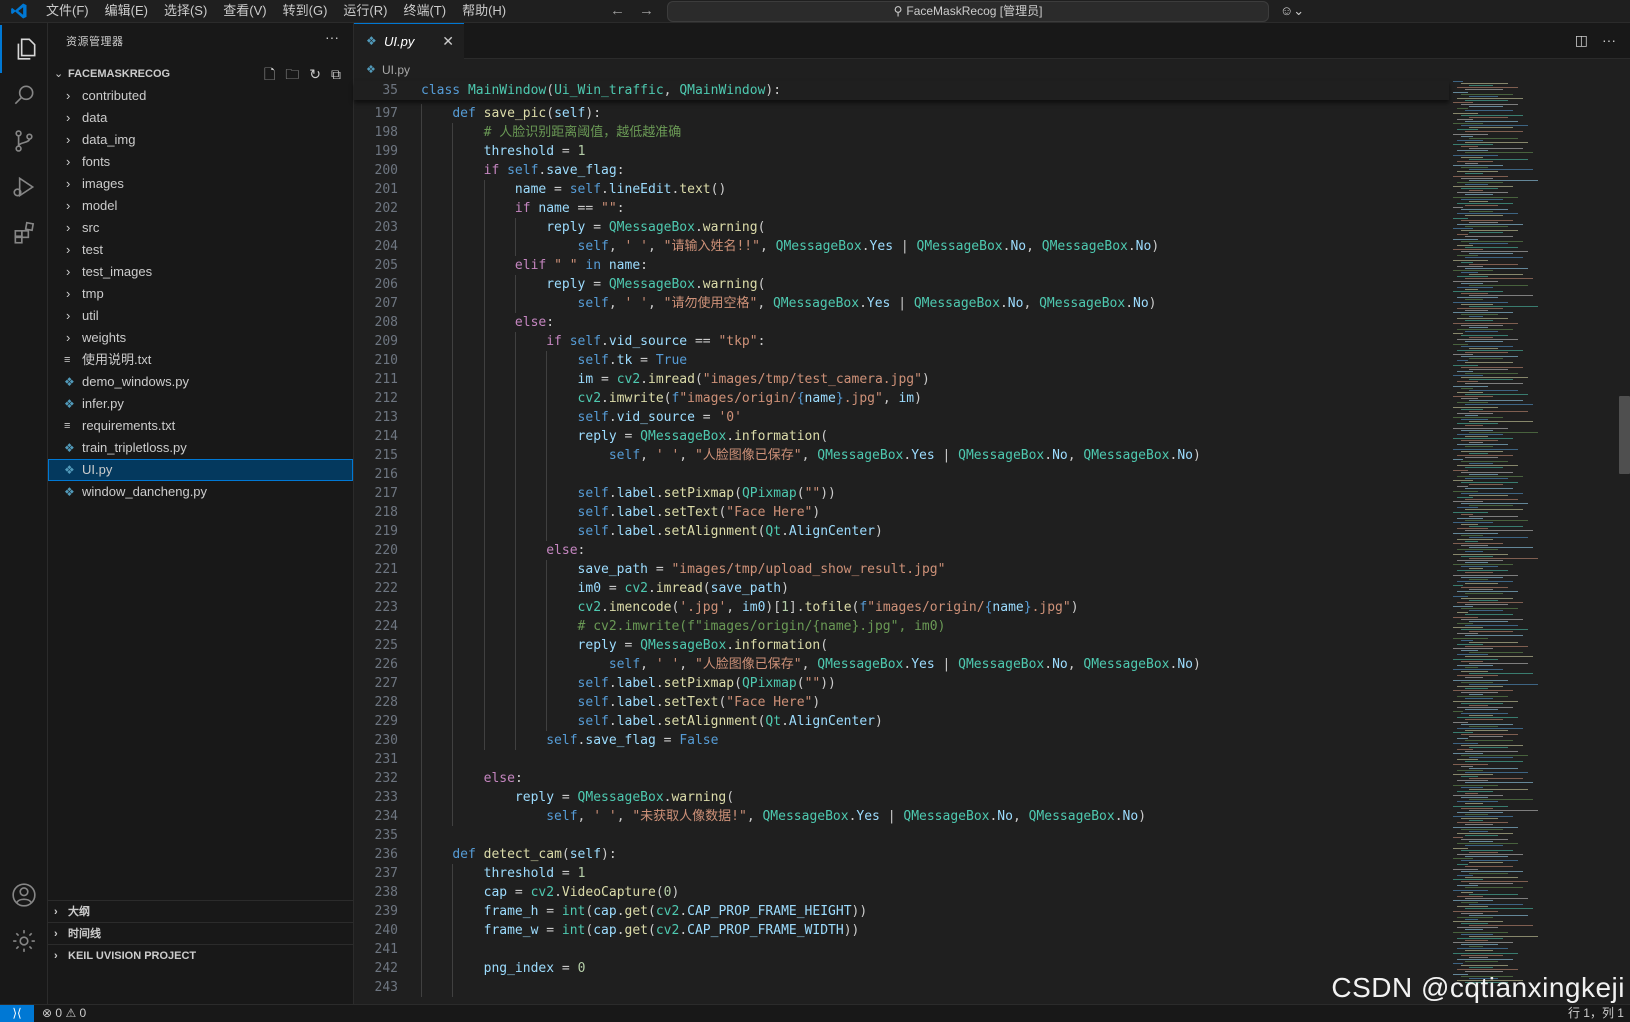  Describe the element at coordinates (336, 74) in the screenshot. I see `collapse-all-icon: ⧉` at that location.